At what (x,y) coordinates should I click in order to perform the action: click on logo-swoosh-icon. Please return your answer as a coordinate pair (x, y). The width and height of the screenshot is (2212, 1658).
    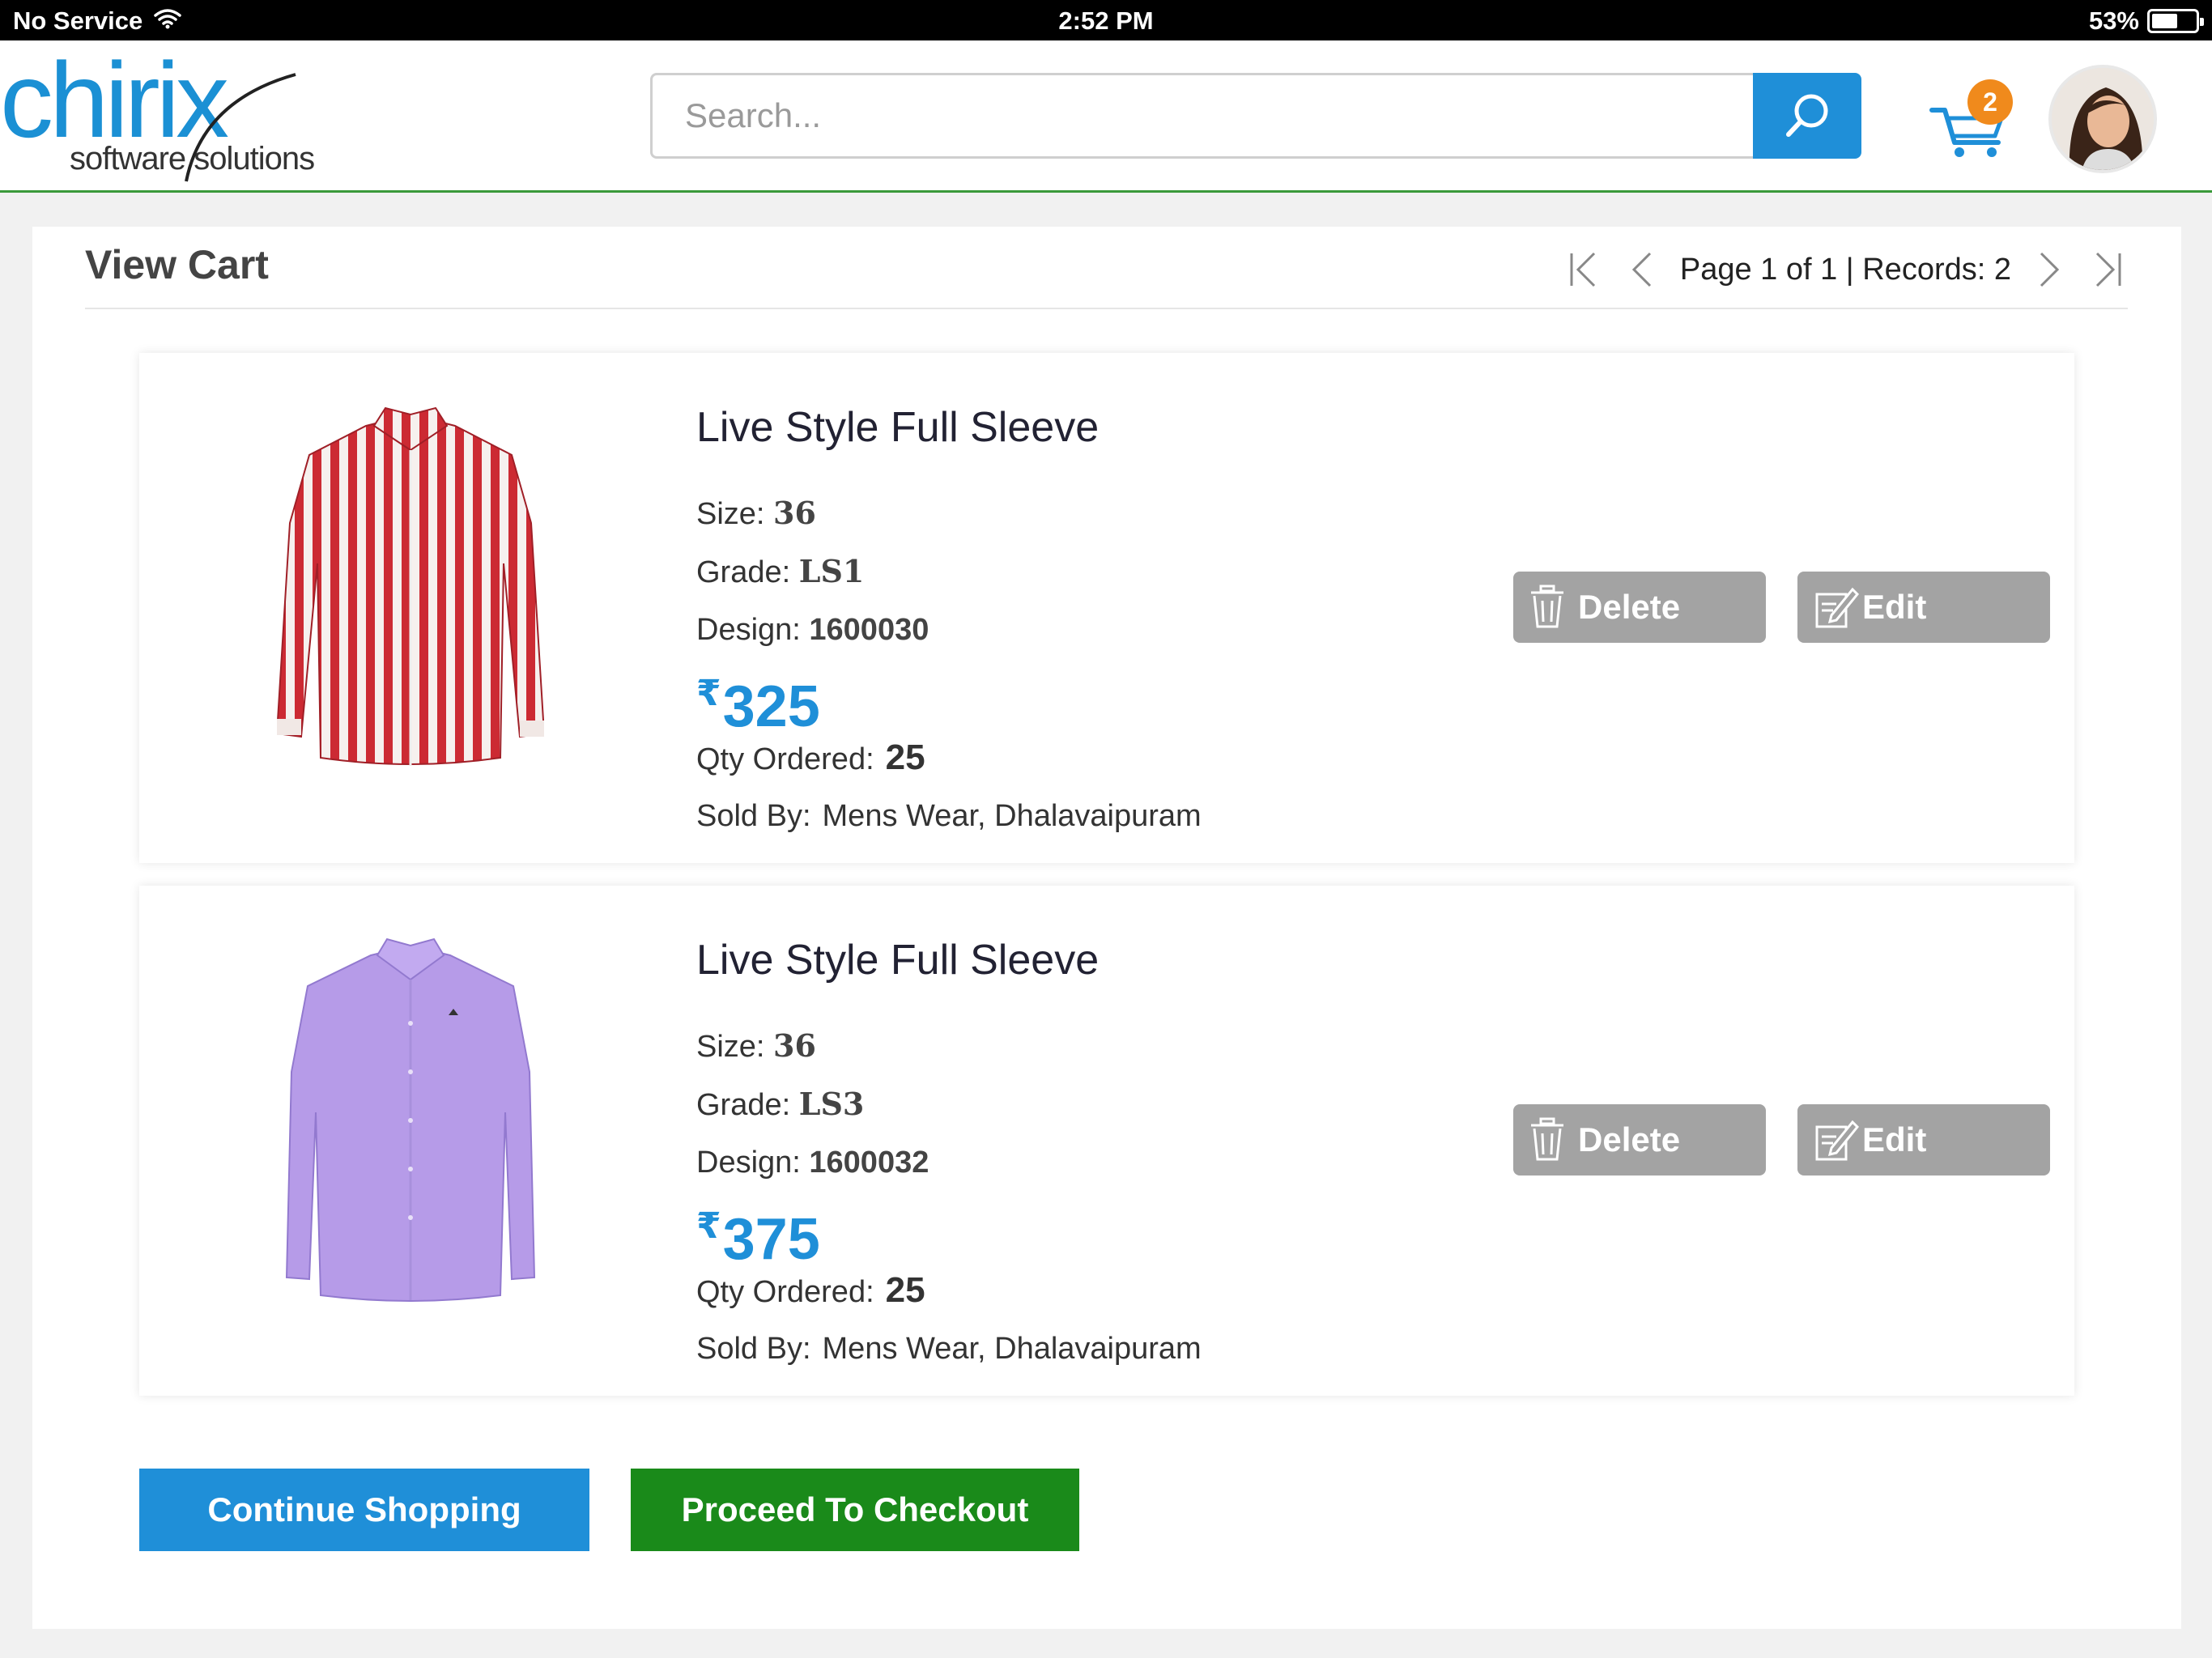
    Looking at the image, I should click on (240, 127).